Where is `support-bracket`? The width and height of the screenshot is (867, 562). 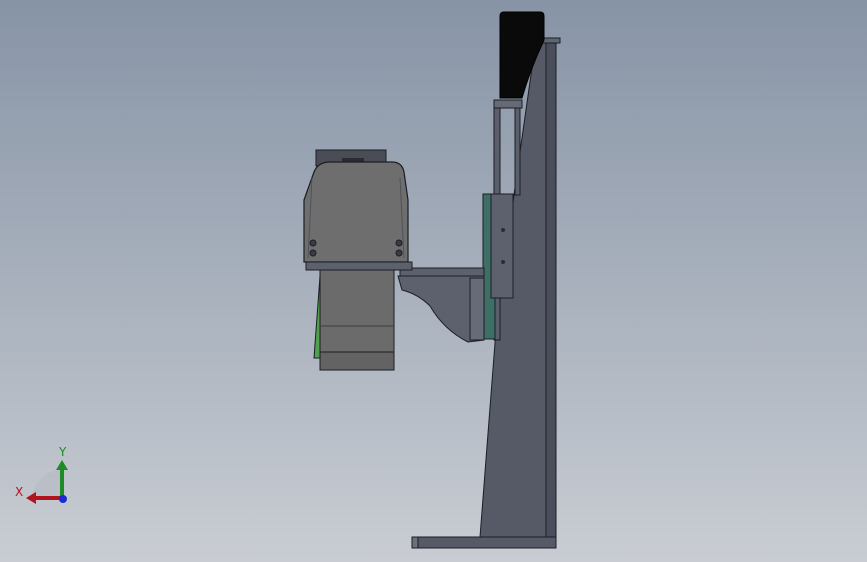 support-bracket is located at coordinates (441, 305).